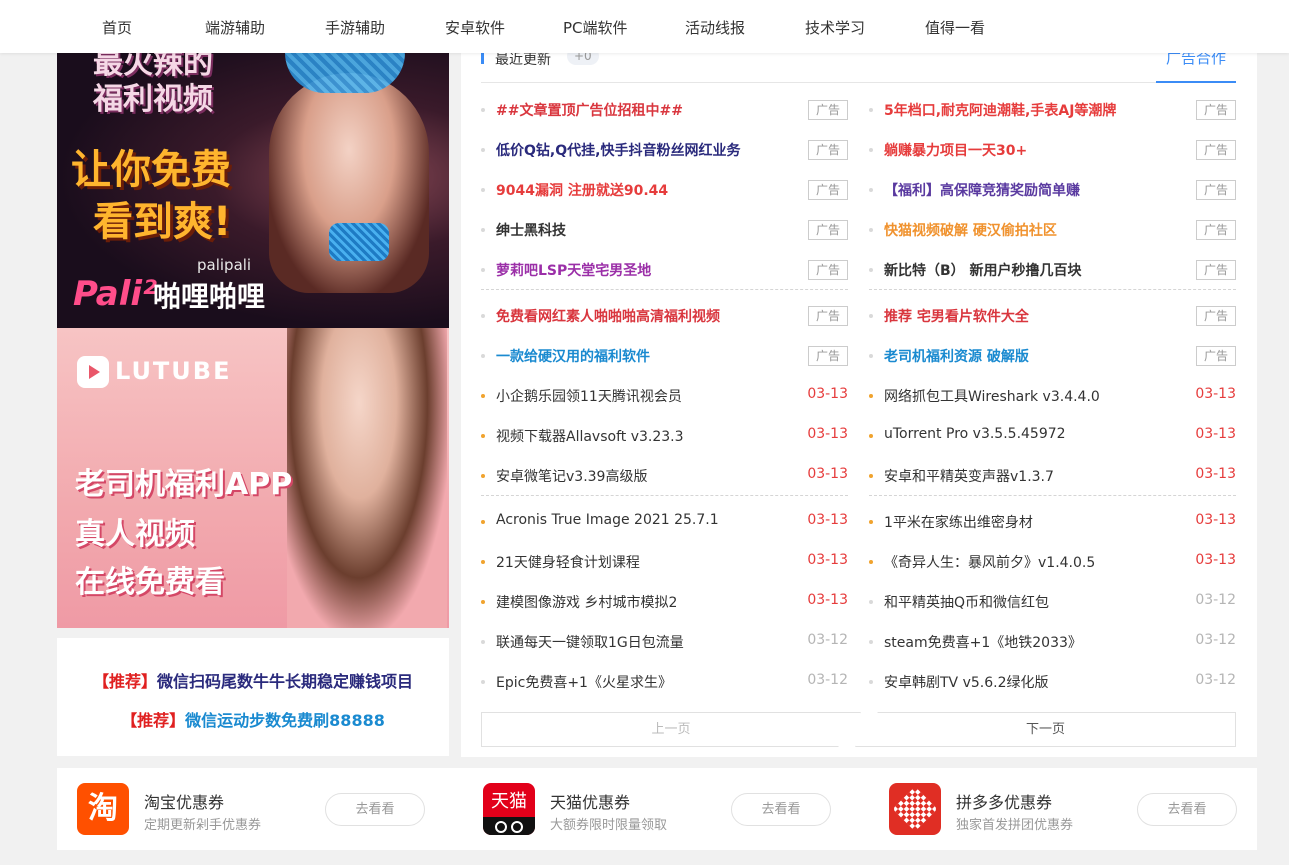  What do you see at coordinates (235, 27) in the screenshot?
I see `nav-item-pc-game-assist: 端游辅助` at bounding box center [235, 27].